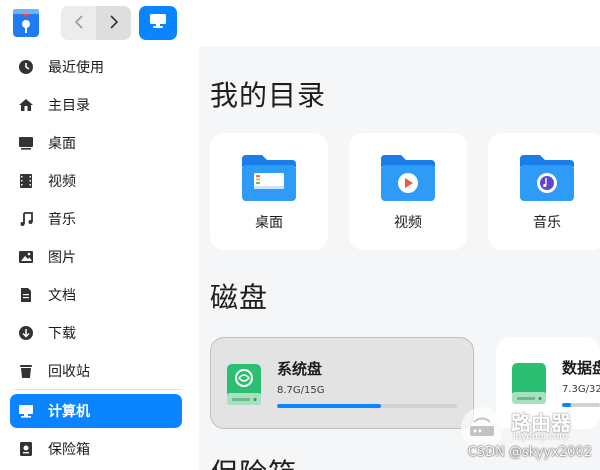  Describe the element at coordinates (547, 223) in the screenshot. I see `directory-card-label: 音乐` at that location.